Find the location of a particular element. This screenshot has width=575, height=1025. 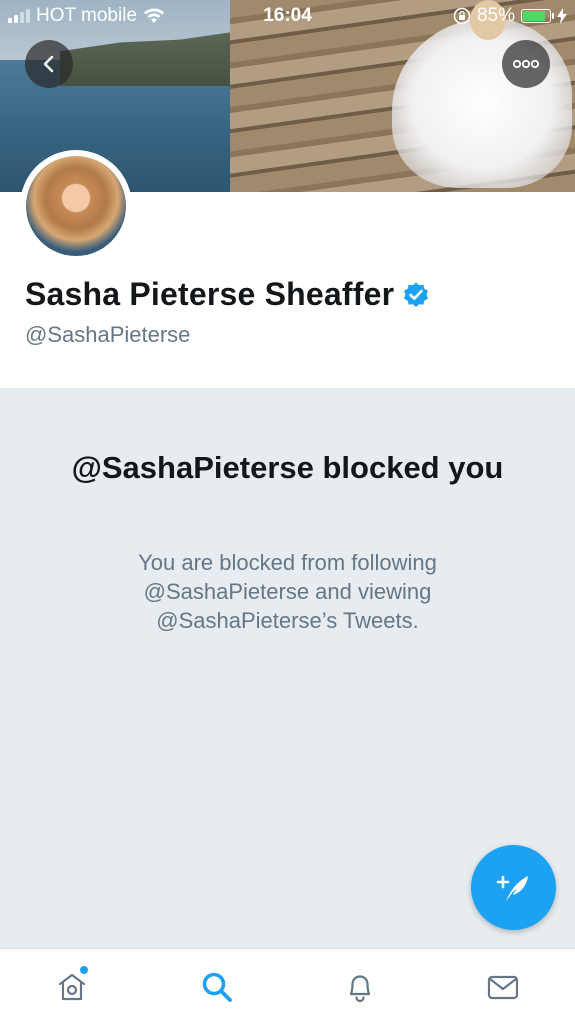

tab-notifications is located at coordinates (360, 987).